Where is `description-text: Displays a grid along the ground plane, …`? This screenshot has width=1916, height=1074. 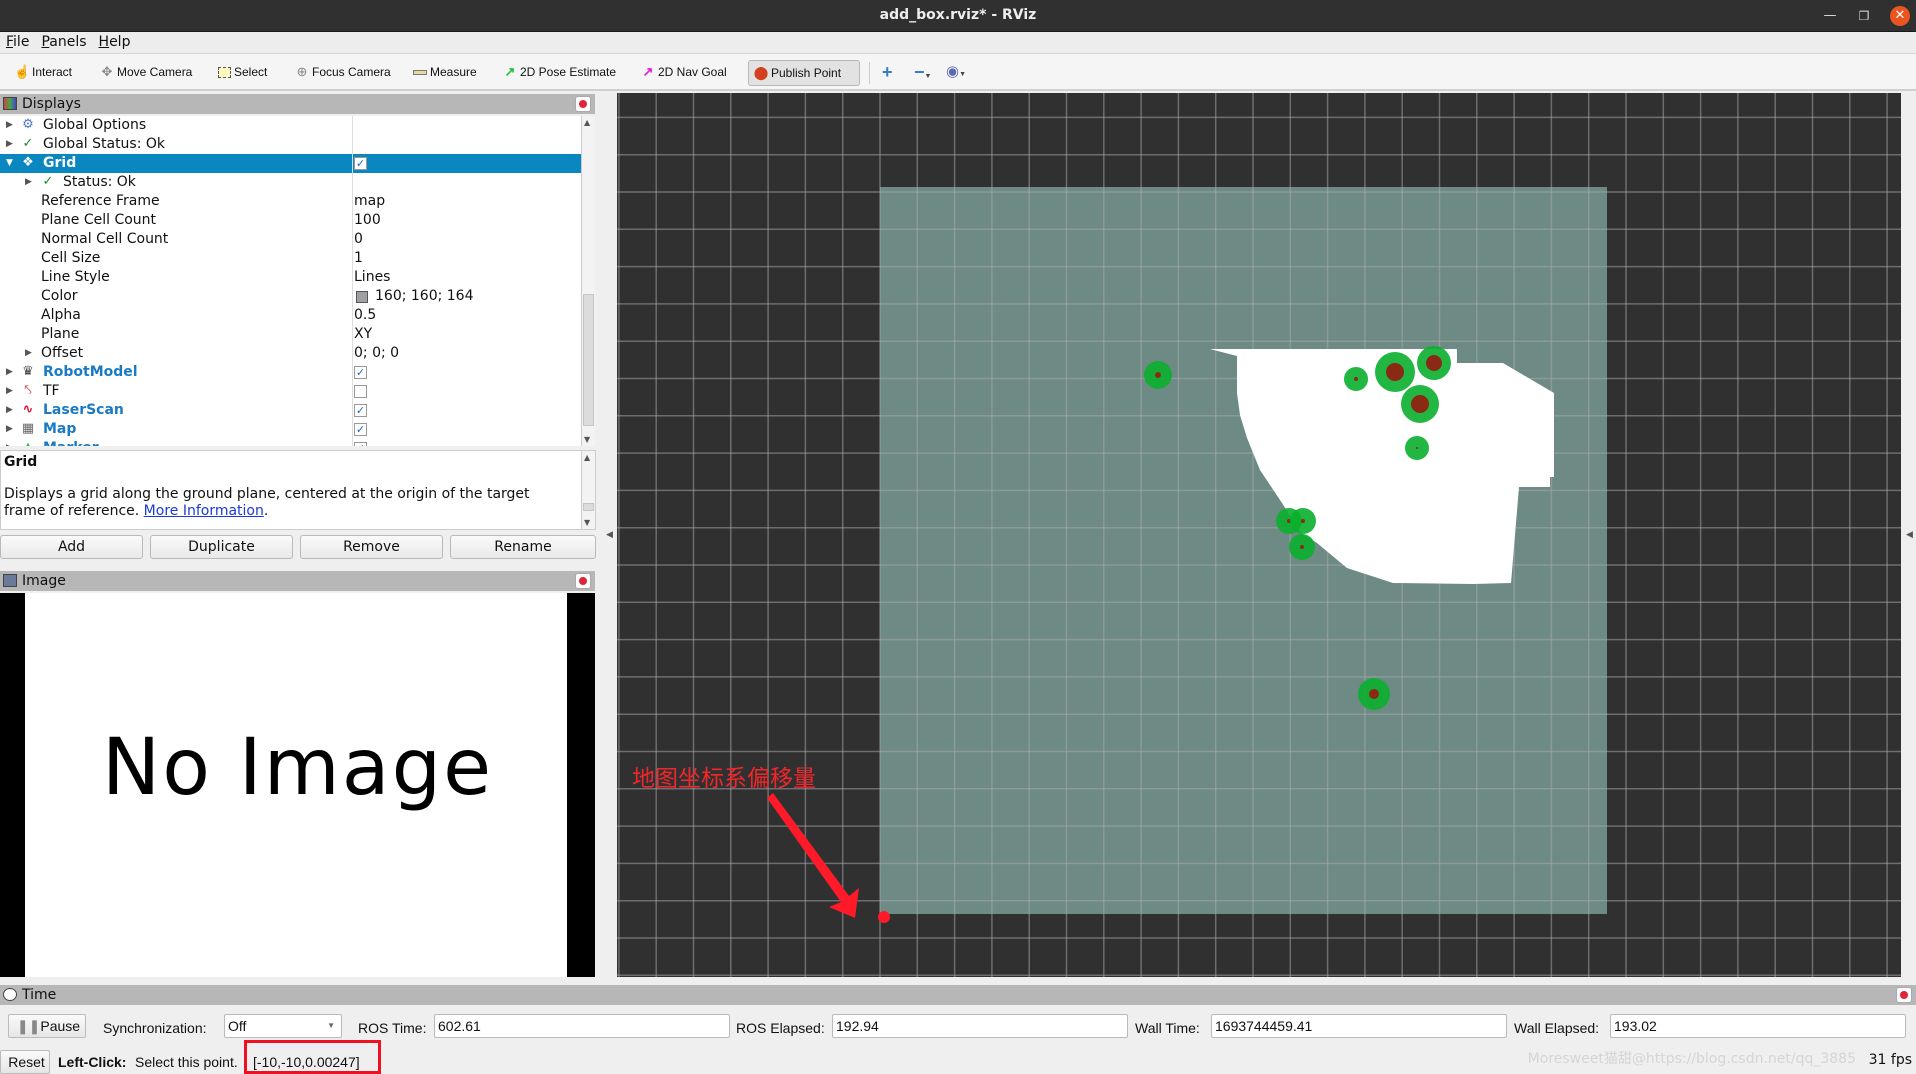 description-text: Displays a grid along the ground plane, … is located at coordinates (267, 502).